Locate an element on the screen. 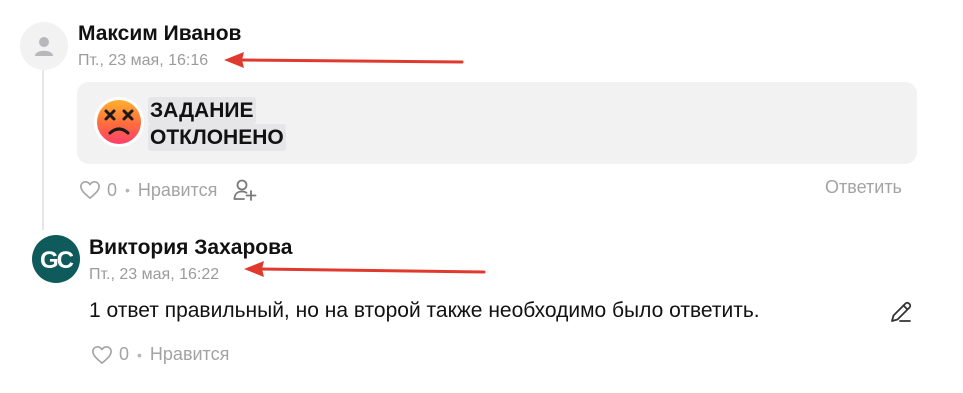 The image size is (963, 393). dizzy-face-emoji-icon is located at coordinates (119, 122).